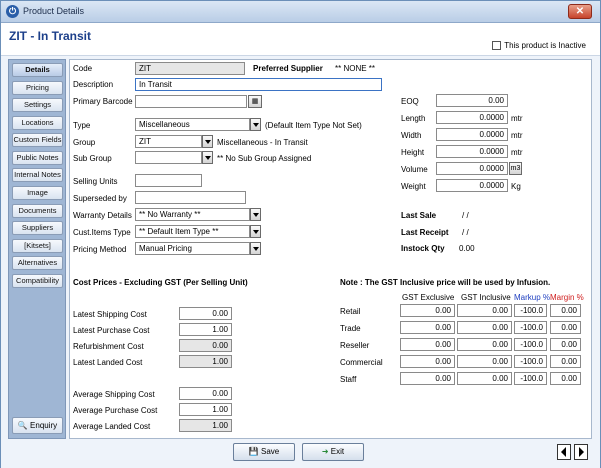 The height and width of the screenshot is (468, 601). I want to click on superseded-label: Superseded by, so click(100, 198).